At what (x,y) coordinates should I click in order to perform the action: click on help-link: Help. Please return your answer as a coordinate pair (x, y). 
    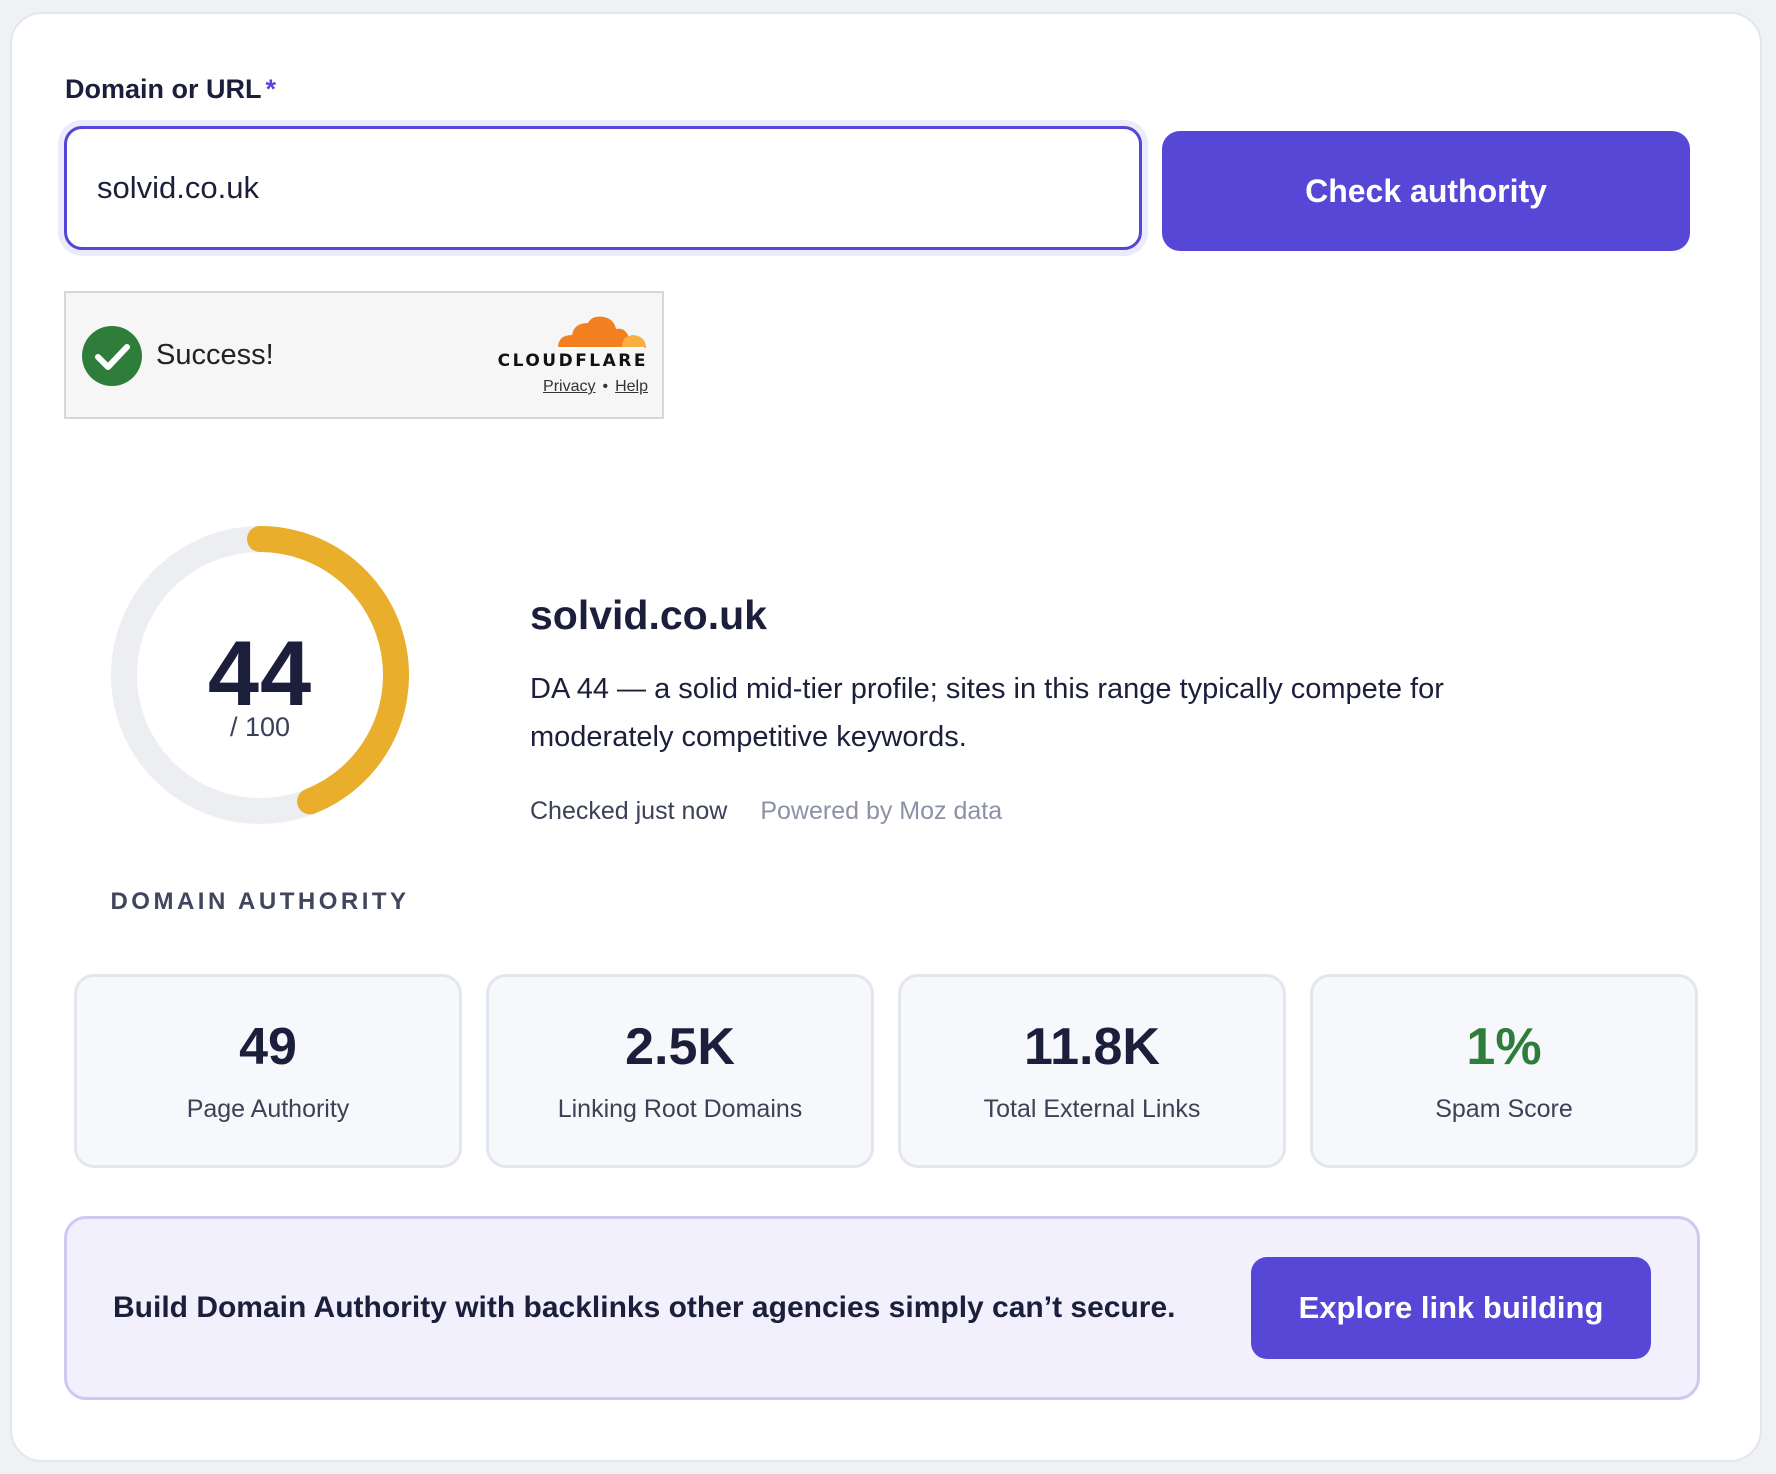
    Looking at the image, I should click on (631, 386).